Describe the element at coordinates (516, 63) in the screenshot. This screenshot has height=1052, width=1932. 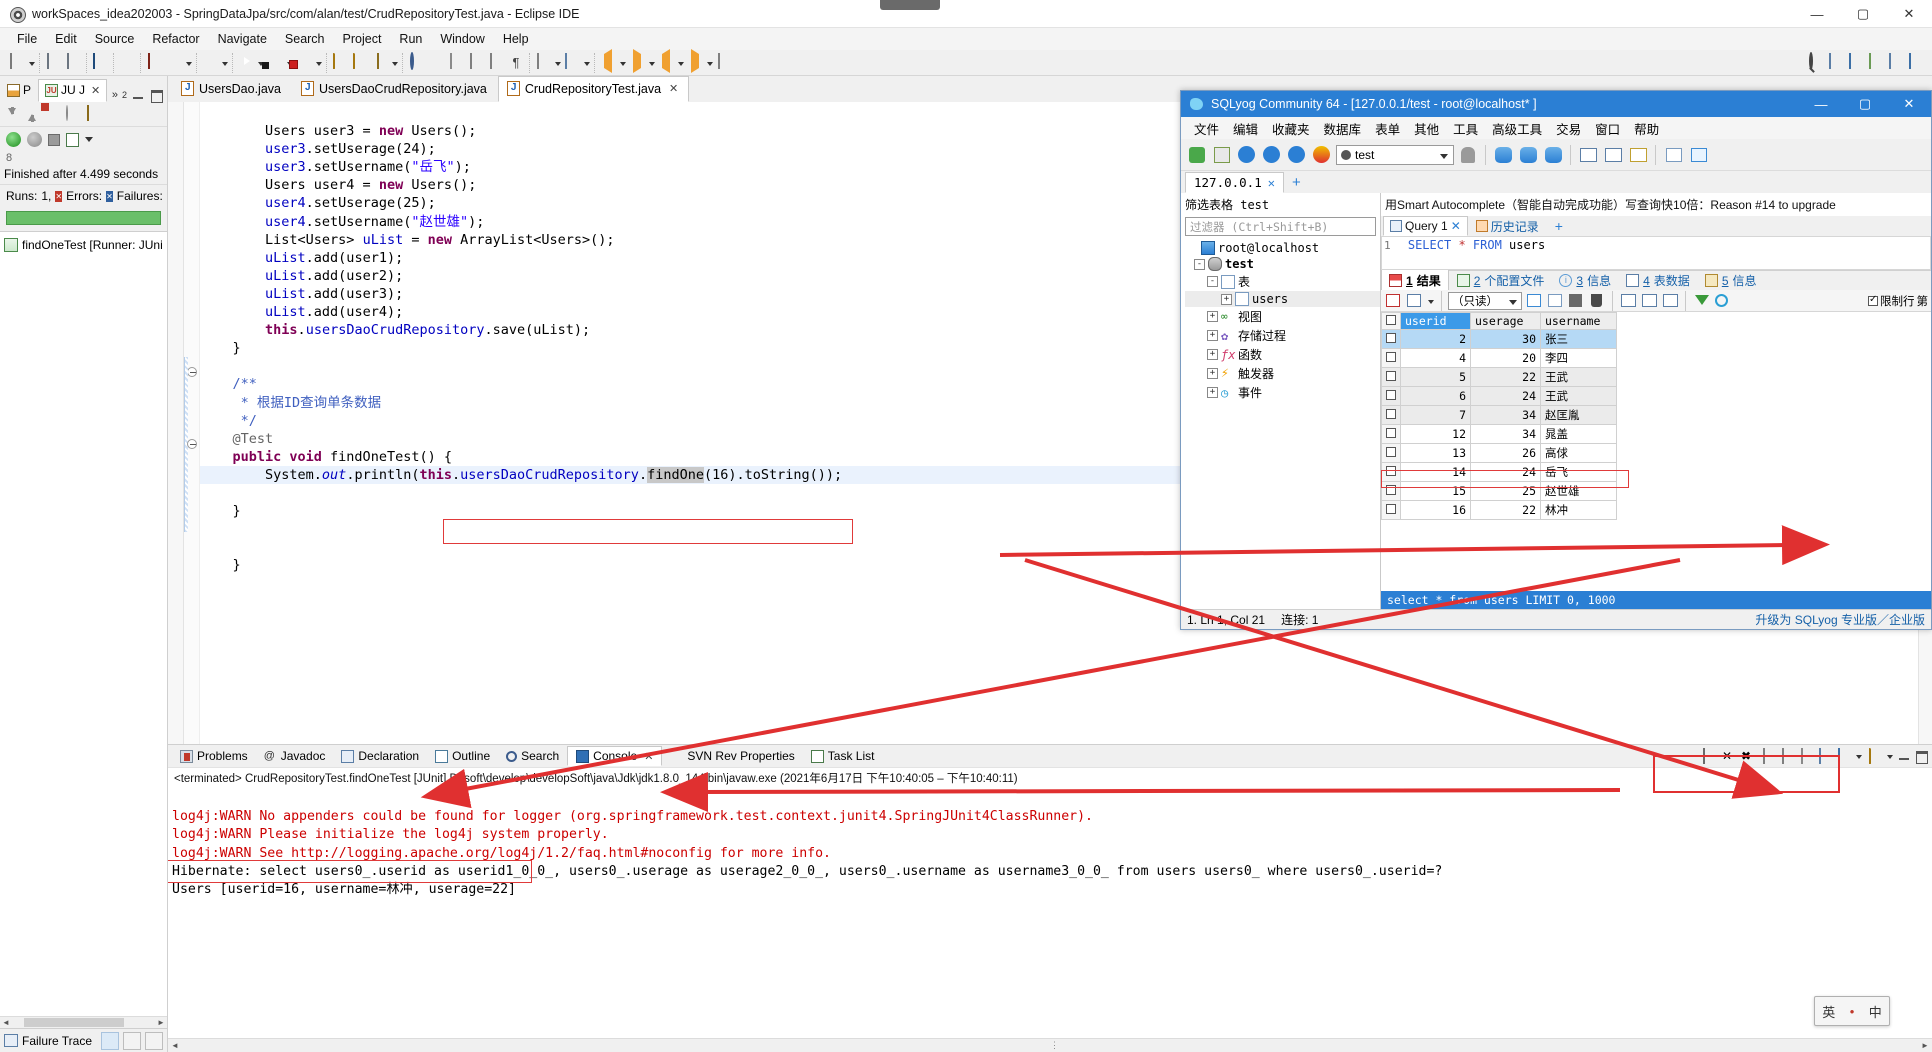
I see `pilcrow-icon: ¶` at that location.